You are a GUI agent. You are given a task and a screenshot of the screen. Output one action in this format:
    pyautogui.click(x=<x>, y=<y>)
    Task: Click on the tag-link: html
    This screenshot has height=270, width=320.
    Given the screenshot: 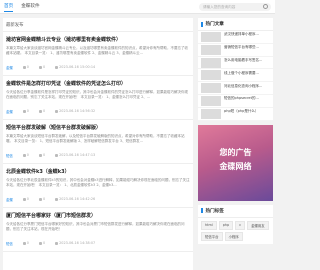 What is the action you would take?
    pyautogui.click(x=209, y=225)
    